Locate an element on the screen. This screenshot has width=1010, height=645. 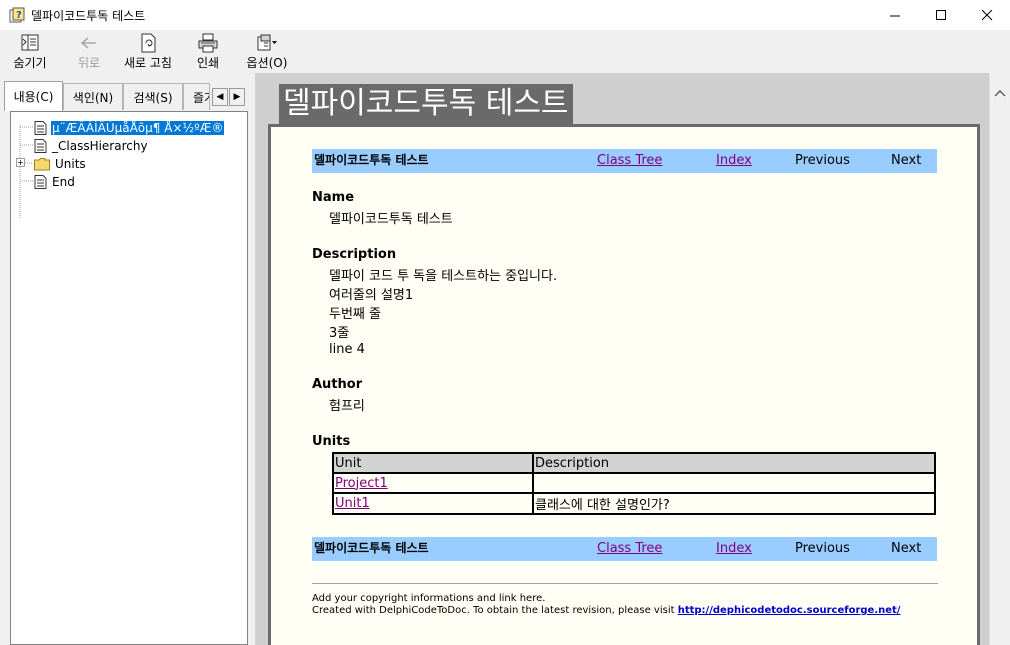
description-line: line 4 is located at coordinates (347, 349).